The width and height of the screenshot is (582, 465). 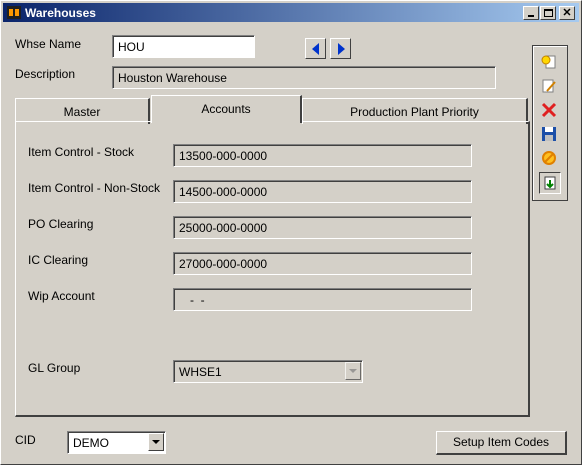 What do you see at coordinates (45, 74) in the screenshot?
I see `description-label: Description` at bounding box center [45, 74].